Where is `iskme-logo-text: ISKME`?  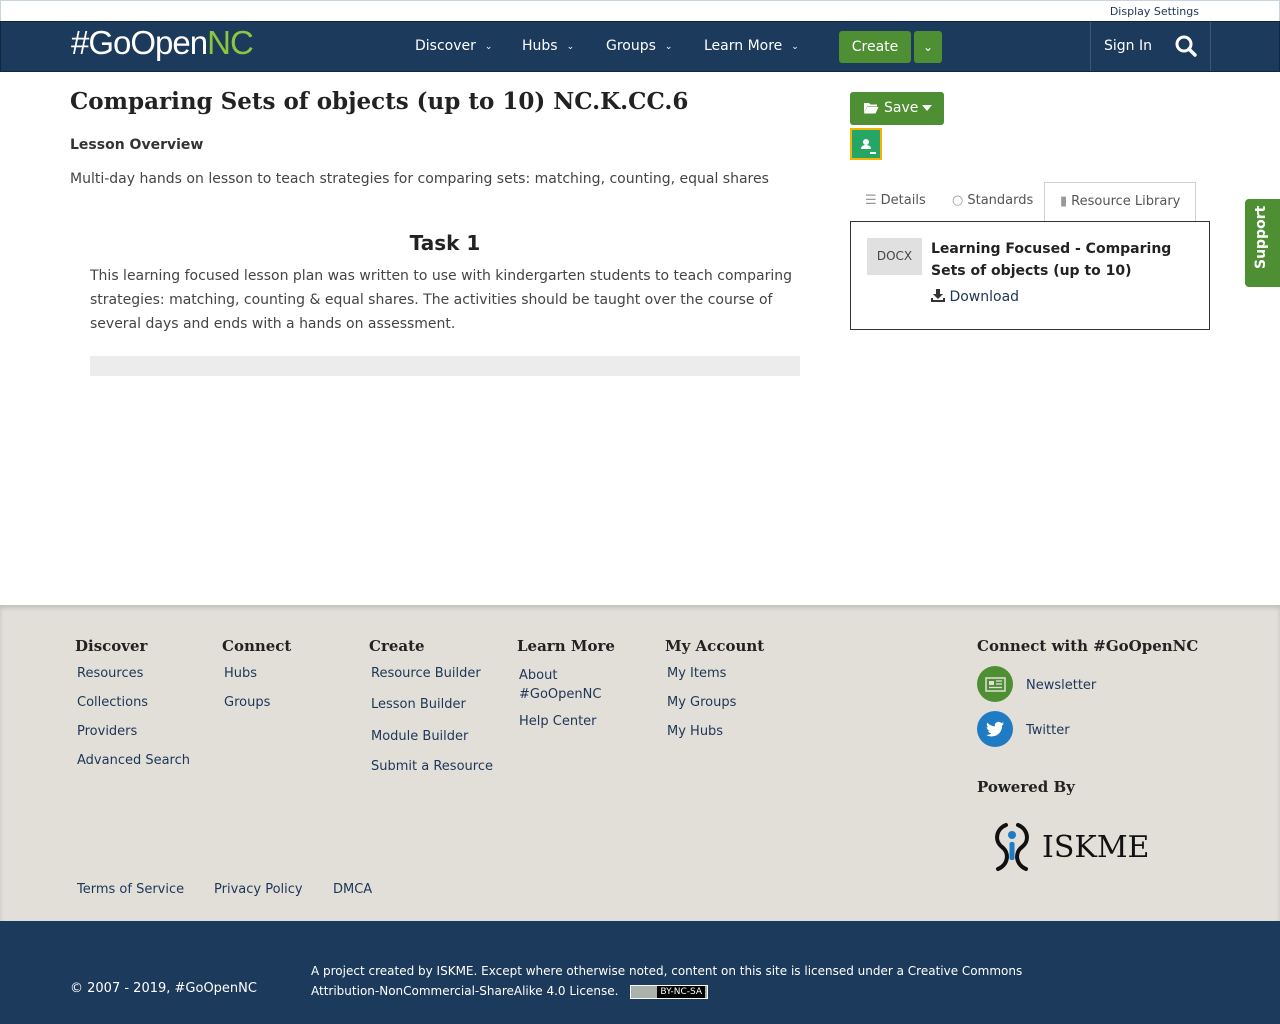
iskme-logo-text: ISKME is located at coordinates (1095, 847).